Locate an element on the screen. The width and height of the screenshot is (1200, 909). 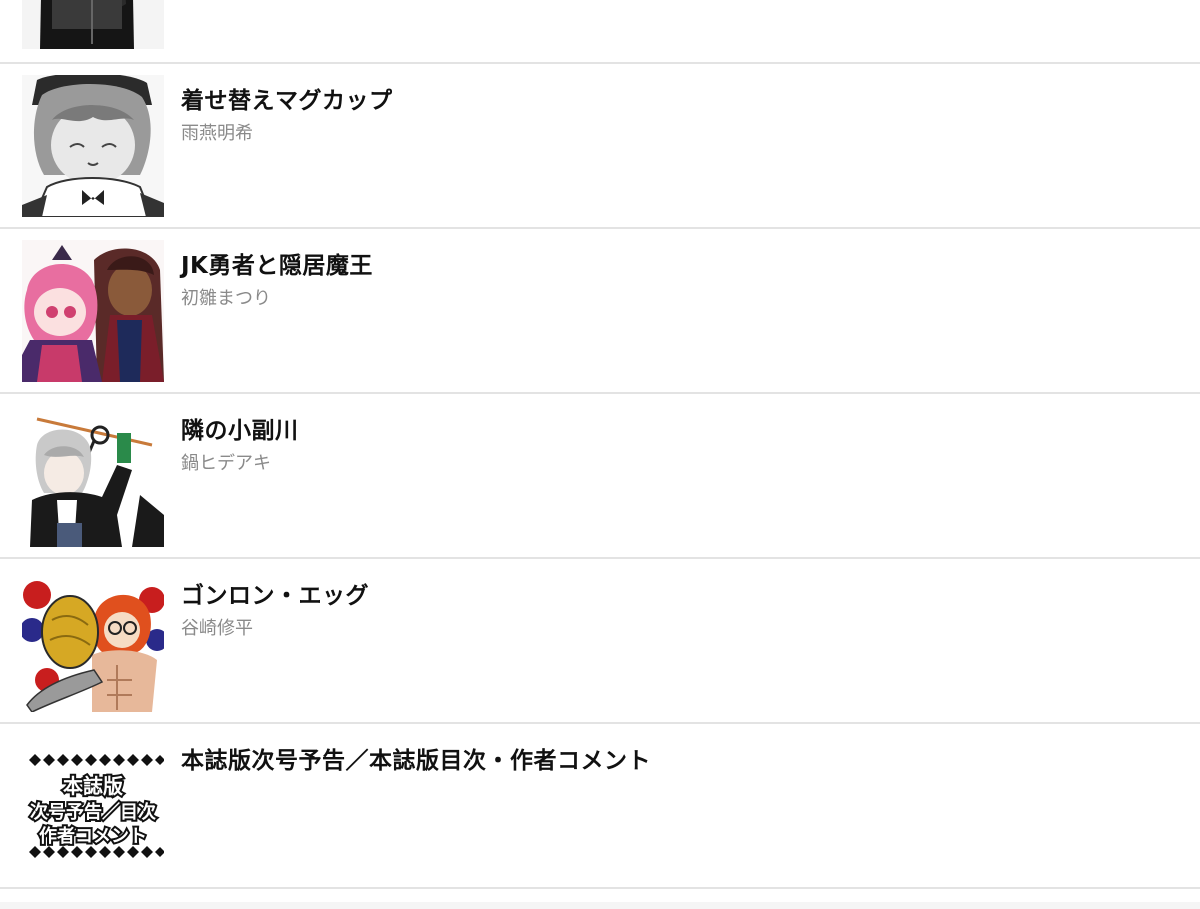
series-author: 初雛まつり is located at coordinates (226, 298).